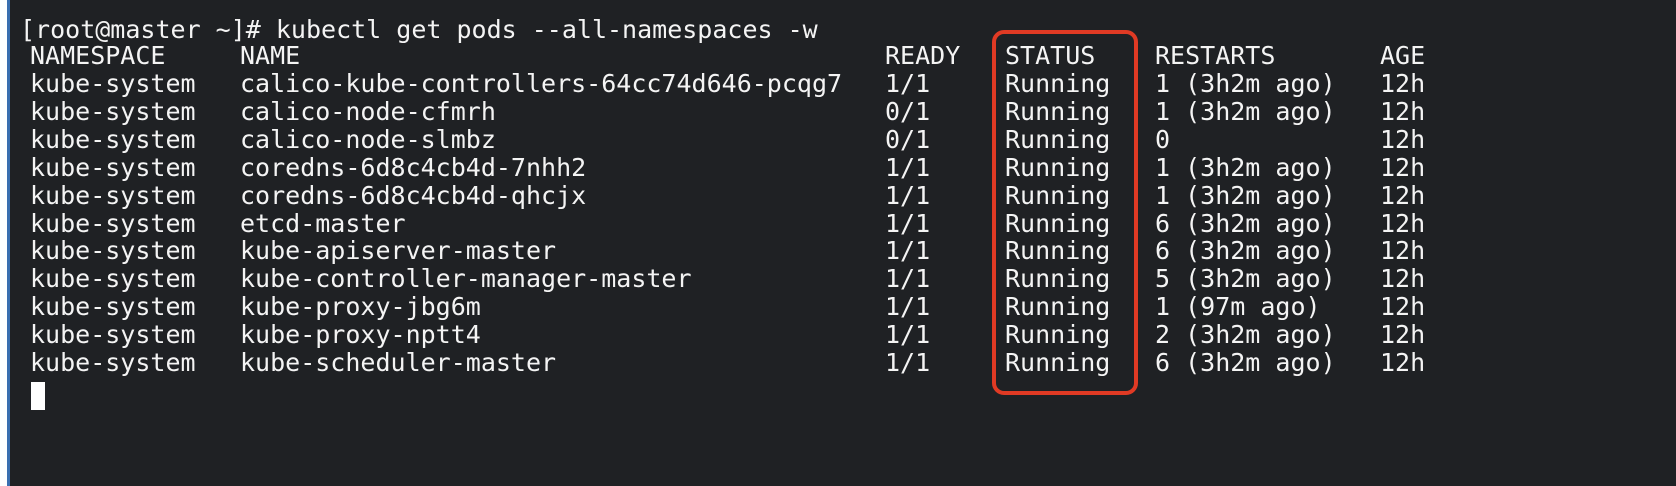  I want to click on header-ready: READY, so click(923, 55).